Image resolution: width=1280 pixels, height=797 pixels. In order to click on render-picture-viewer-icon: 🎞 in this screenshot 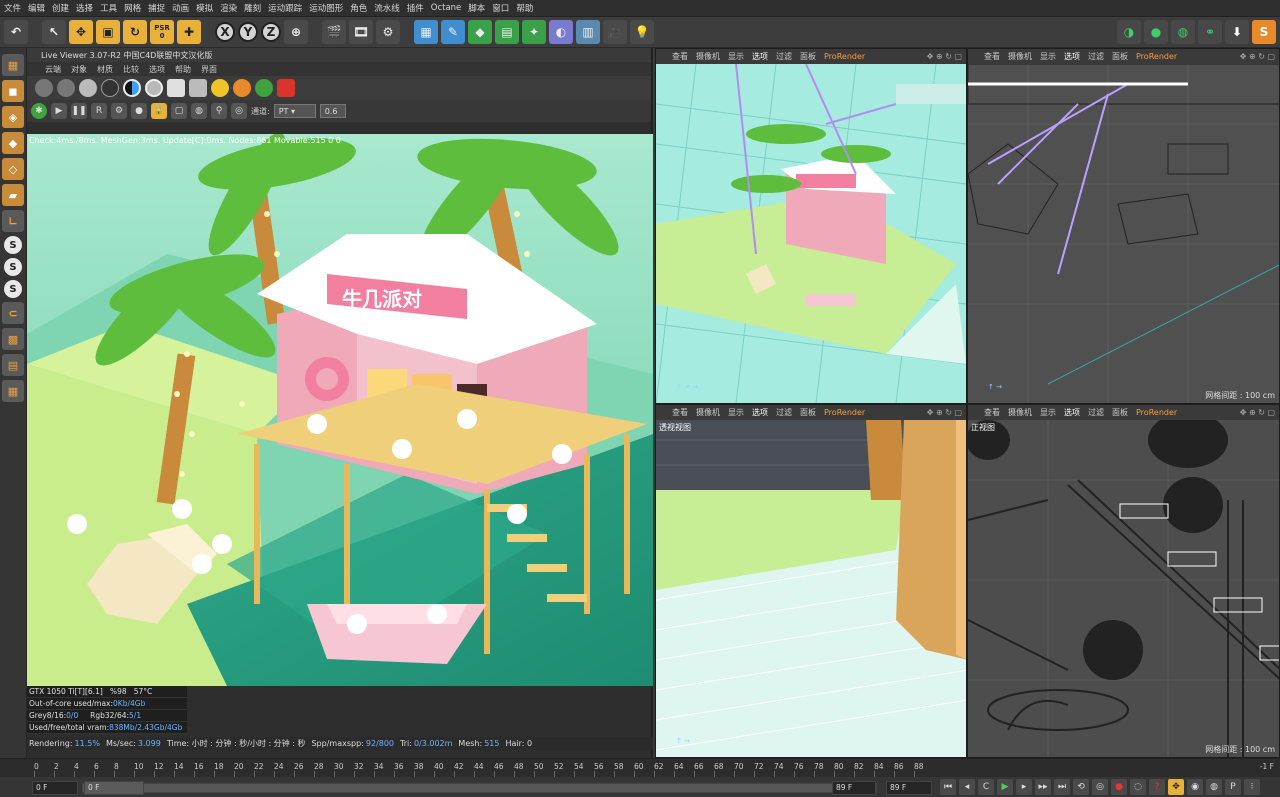, I will do `click(361, 32)`.